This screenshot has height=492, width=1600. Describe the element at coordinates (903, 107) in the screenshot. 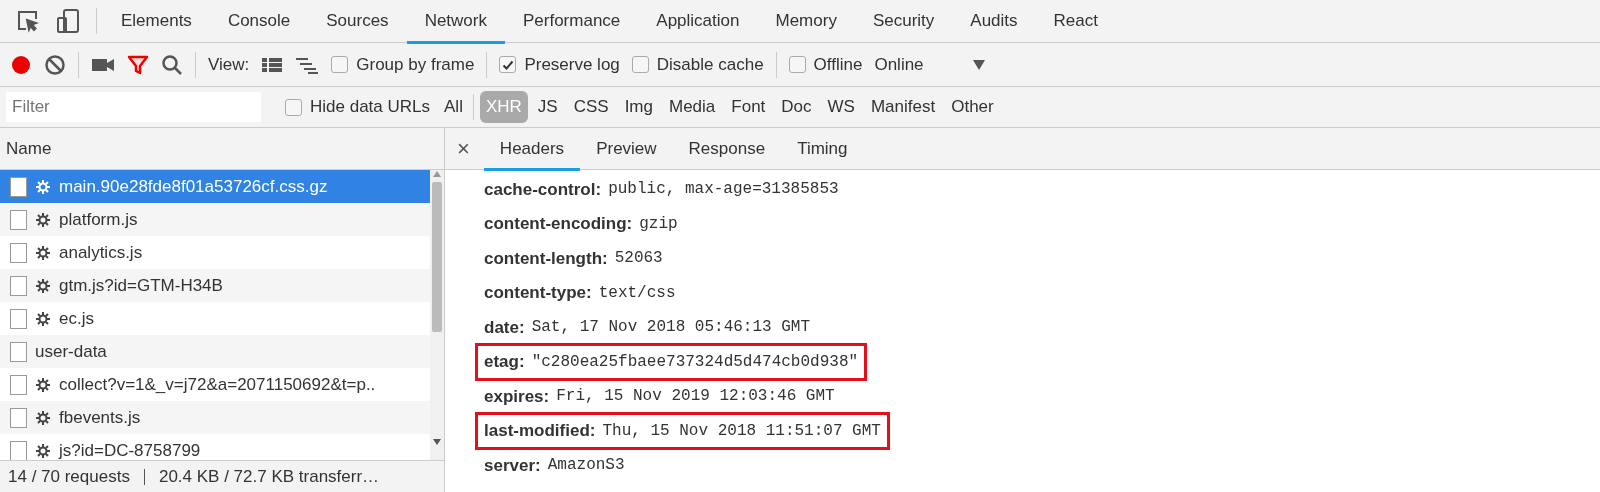

I see `type-filter: Manifest` at that location.